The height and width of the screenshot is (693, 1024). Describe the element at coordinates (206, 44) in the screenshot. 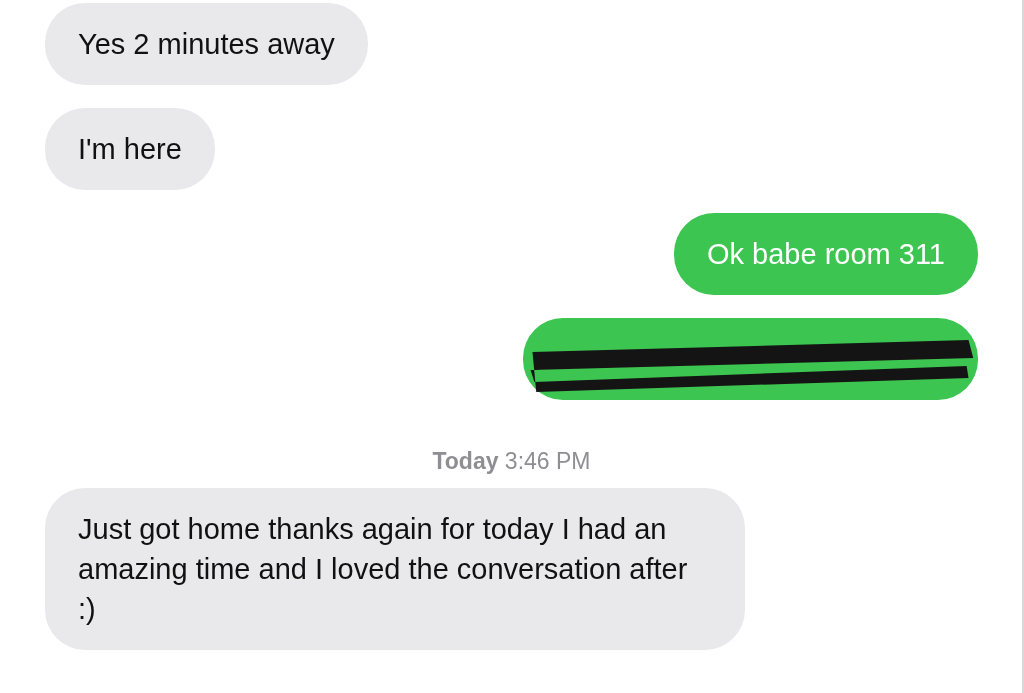

I see `message-bubble: Yes 2 minutes away` at that location.